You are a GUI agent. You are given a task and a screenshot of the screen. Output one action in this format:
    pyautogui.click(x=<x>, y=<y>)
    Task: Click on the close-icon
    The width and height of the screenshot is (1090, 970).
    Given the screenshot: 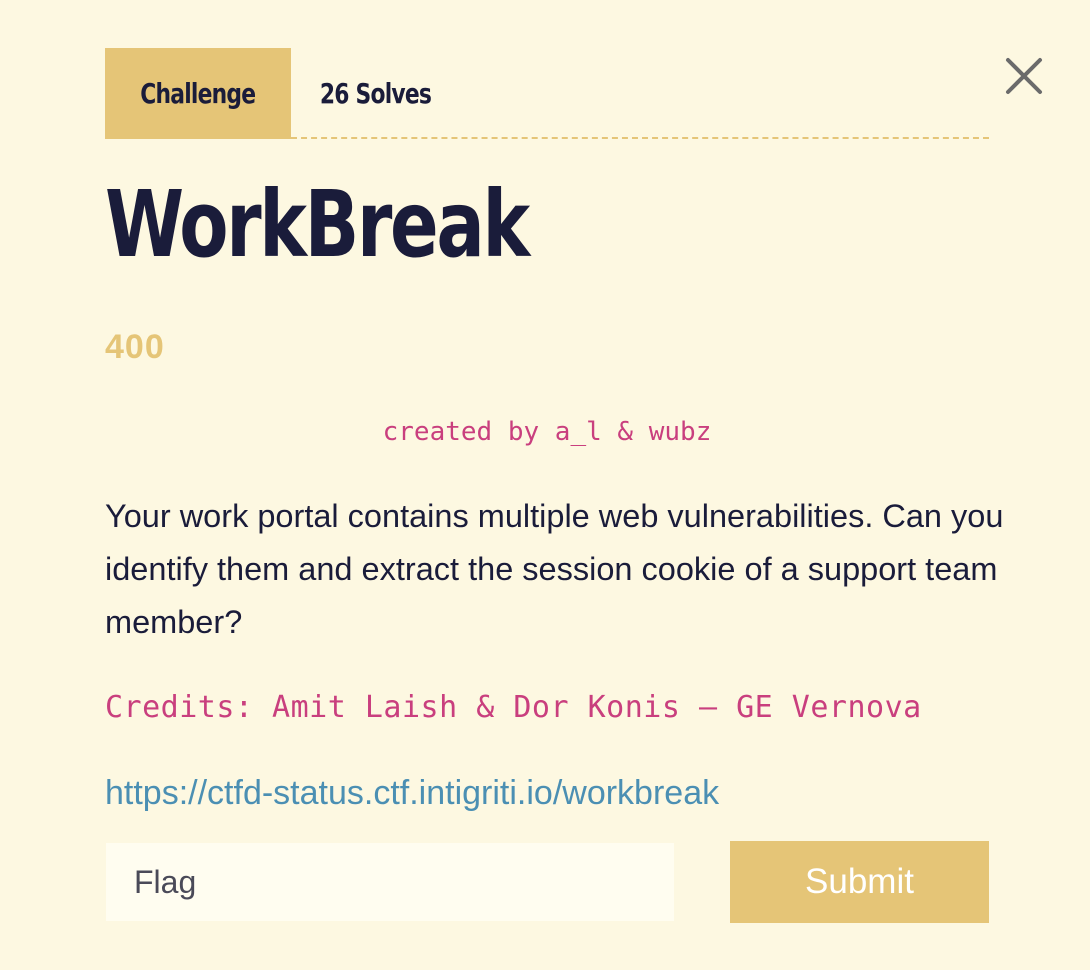 What is the action you would take?
    pyautogui.click(x=1024, y=76)
    